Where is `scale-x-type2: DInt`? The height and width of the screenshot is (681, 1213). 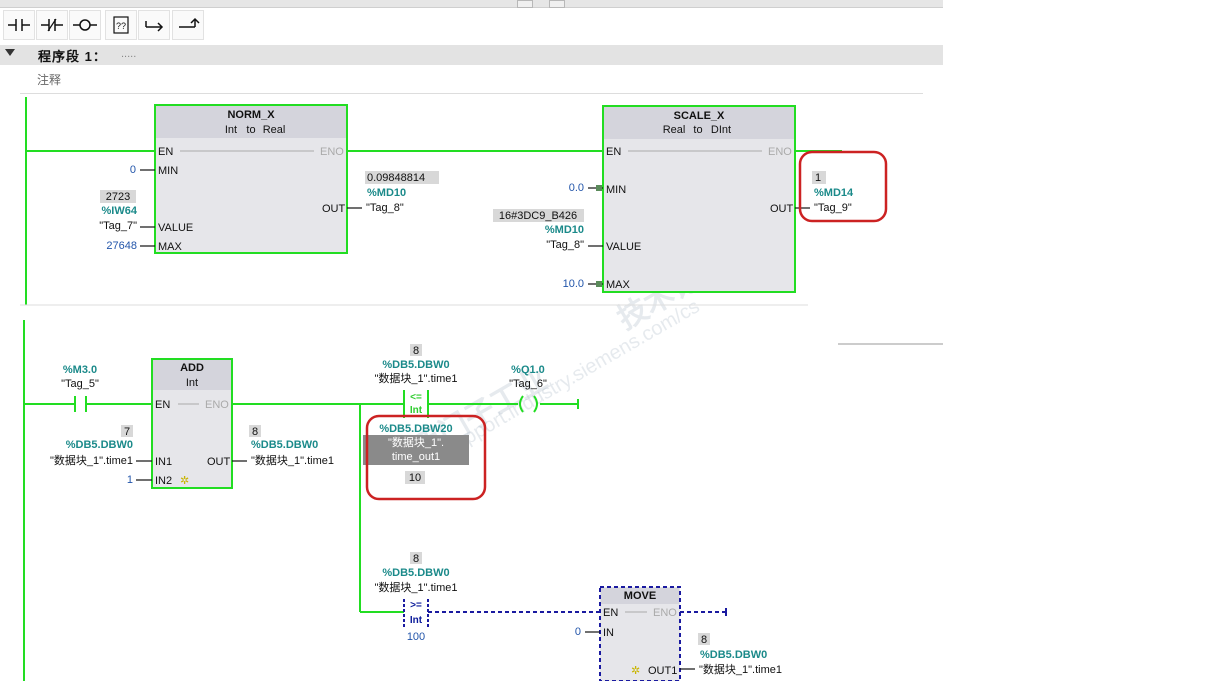
scale-x-type2: DInt is located at coordinates (721, 130).